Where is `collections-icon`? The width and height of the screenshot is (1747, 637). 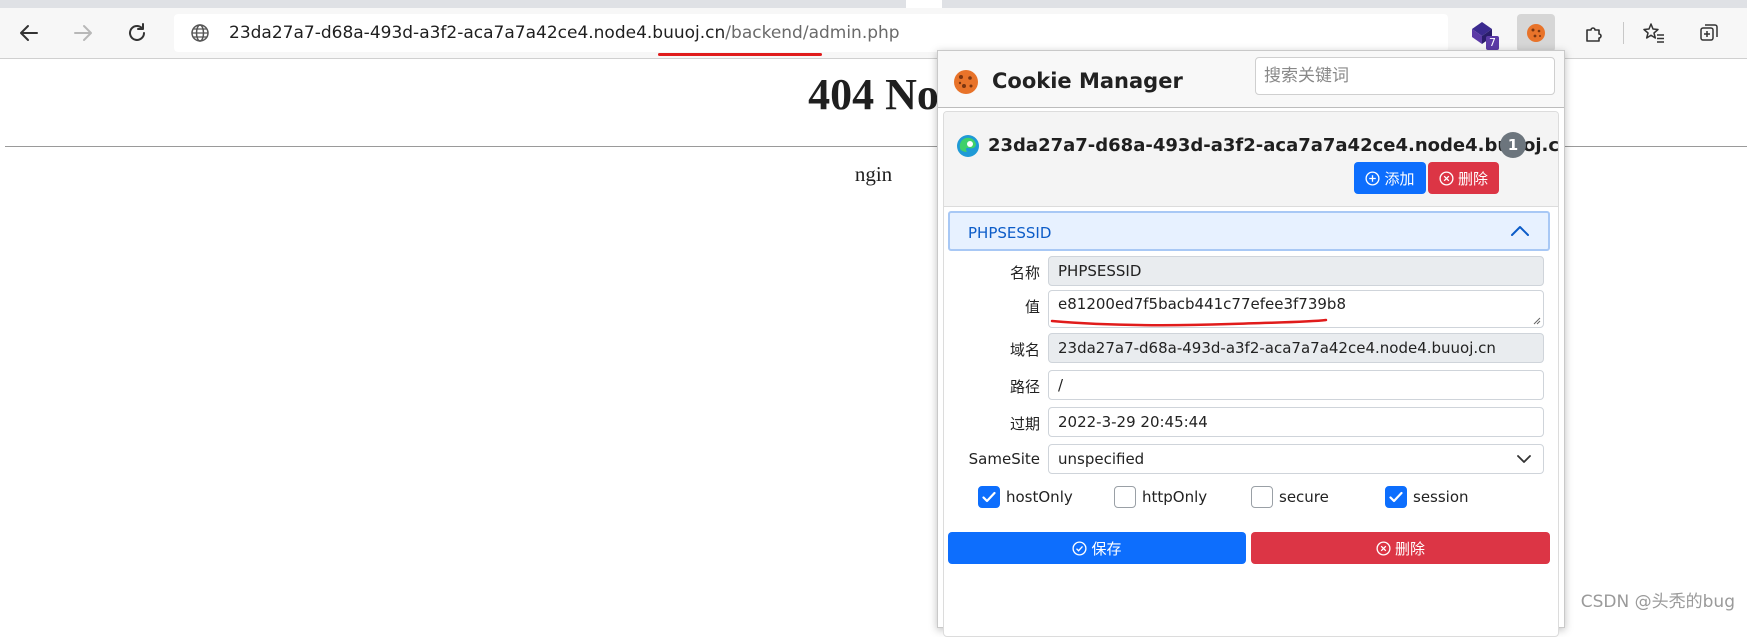 collections-icon is located at coordinates (1709, 32).